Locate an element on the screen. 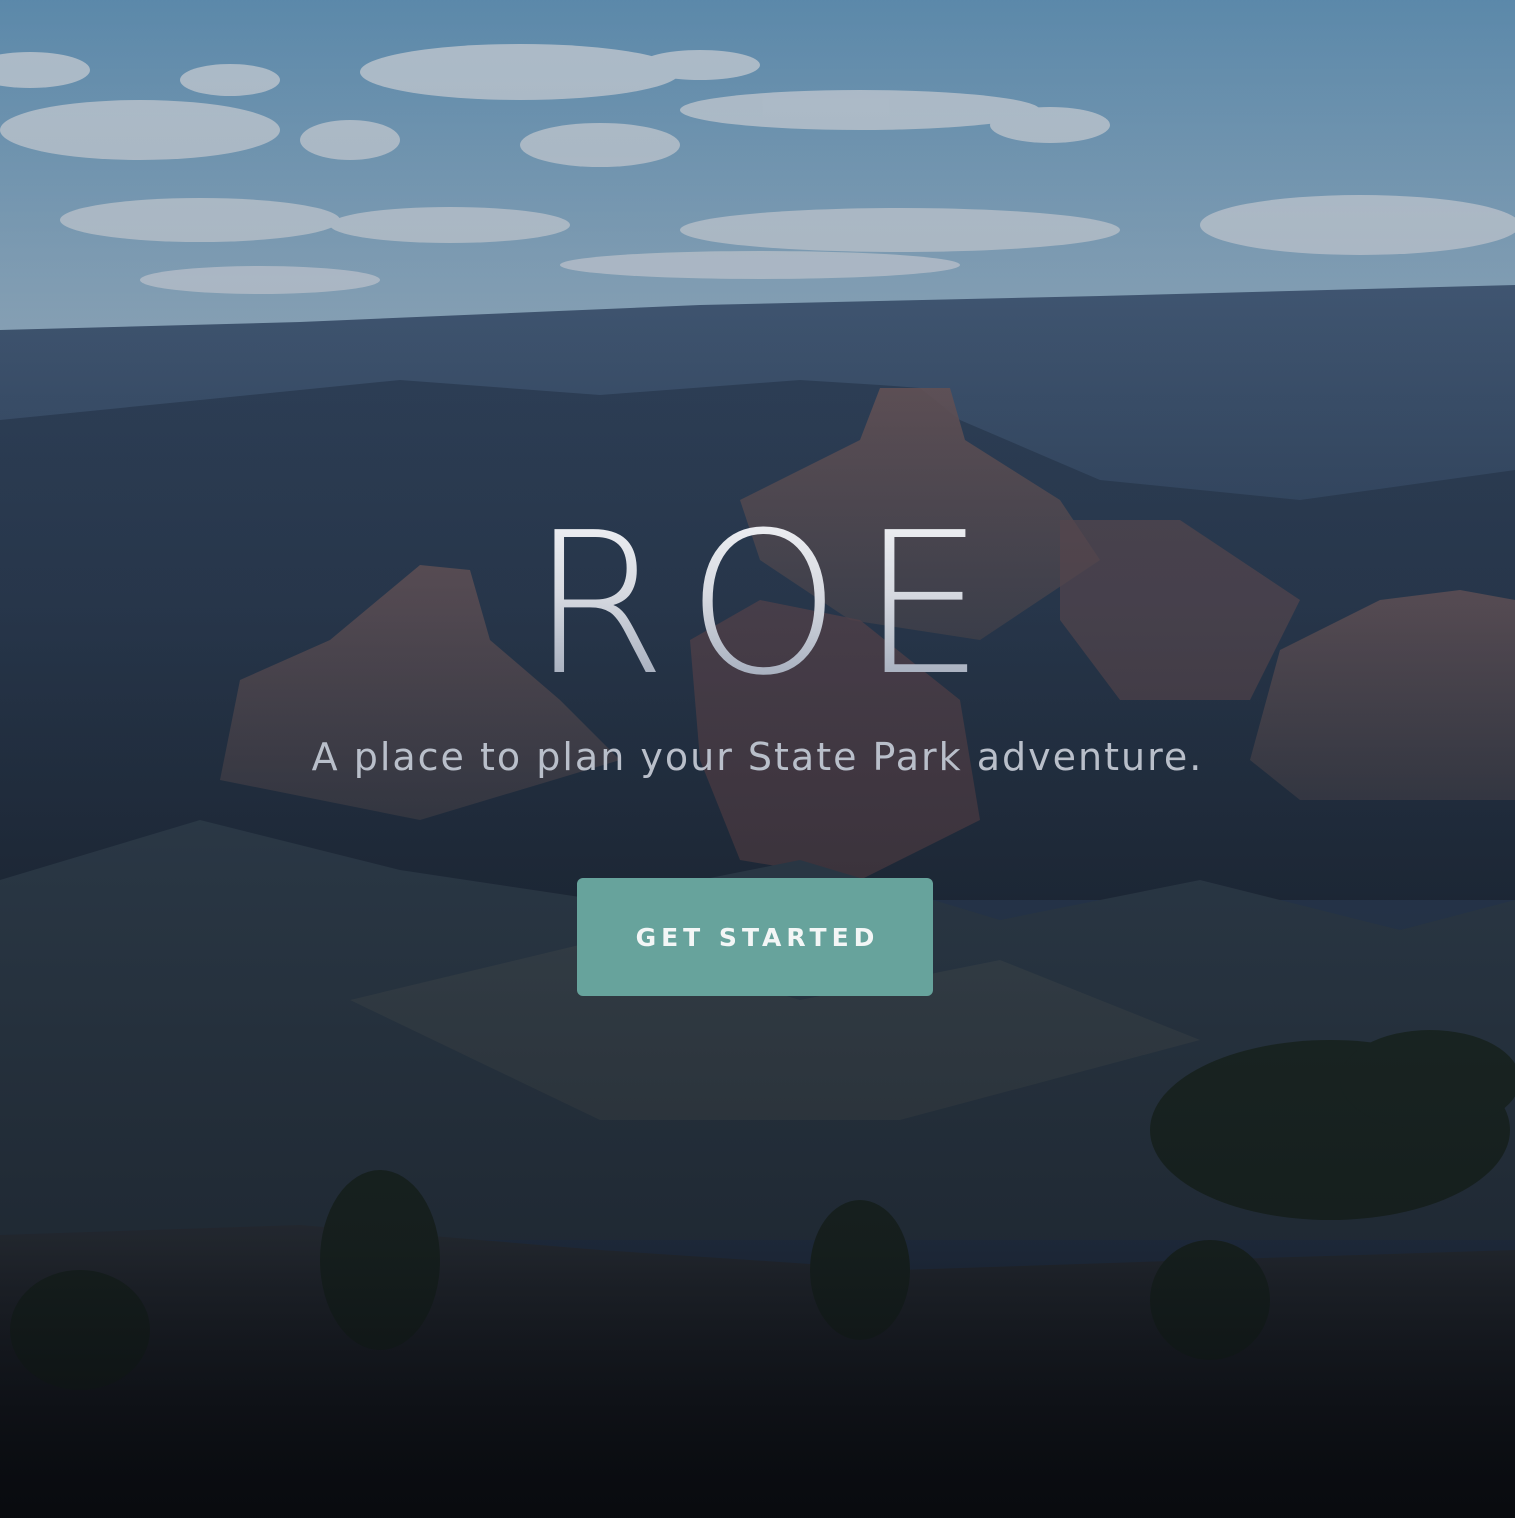 The image size is (1515, 1518). get-started-button: GET STARTED is located at coordinates (755, 937).